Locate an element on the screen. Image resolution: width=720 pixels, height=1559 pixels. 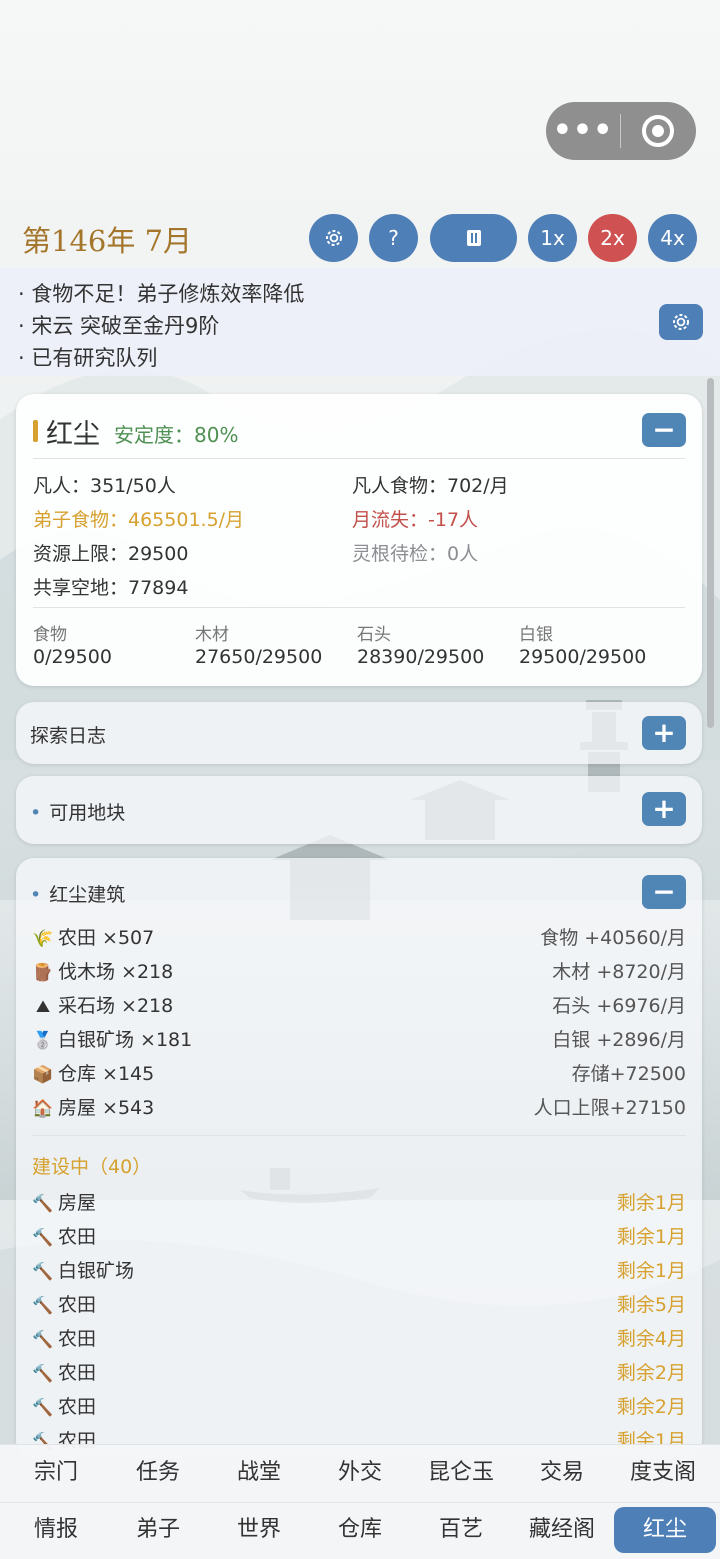
box-icon: 📦 is located at coordinates (43, 1075).